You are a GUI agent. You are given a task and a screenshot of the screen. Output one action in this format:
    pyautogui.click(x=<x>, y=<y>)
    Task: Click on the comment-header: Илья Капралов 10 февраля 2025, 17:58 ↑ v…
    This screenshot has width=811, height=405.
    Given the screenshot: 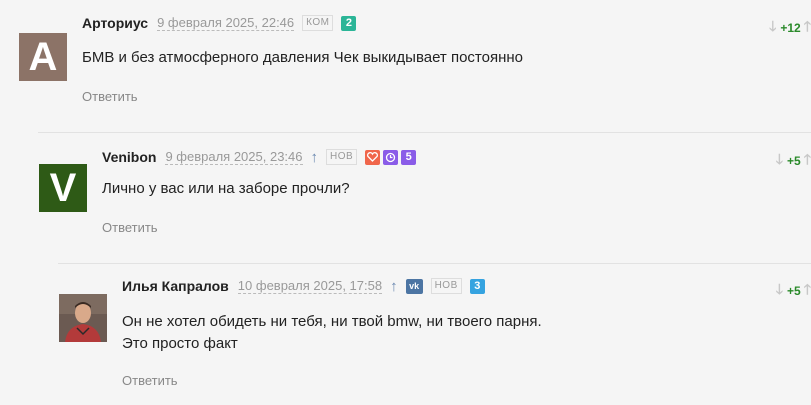 What is the action you would take?
    pyautogui.click(x=305, y=286)
    